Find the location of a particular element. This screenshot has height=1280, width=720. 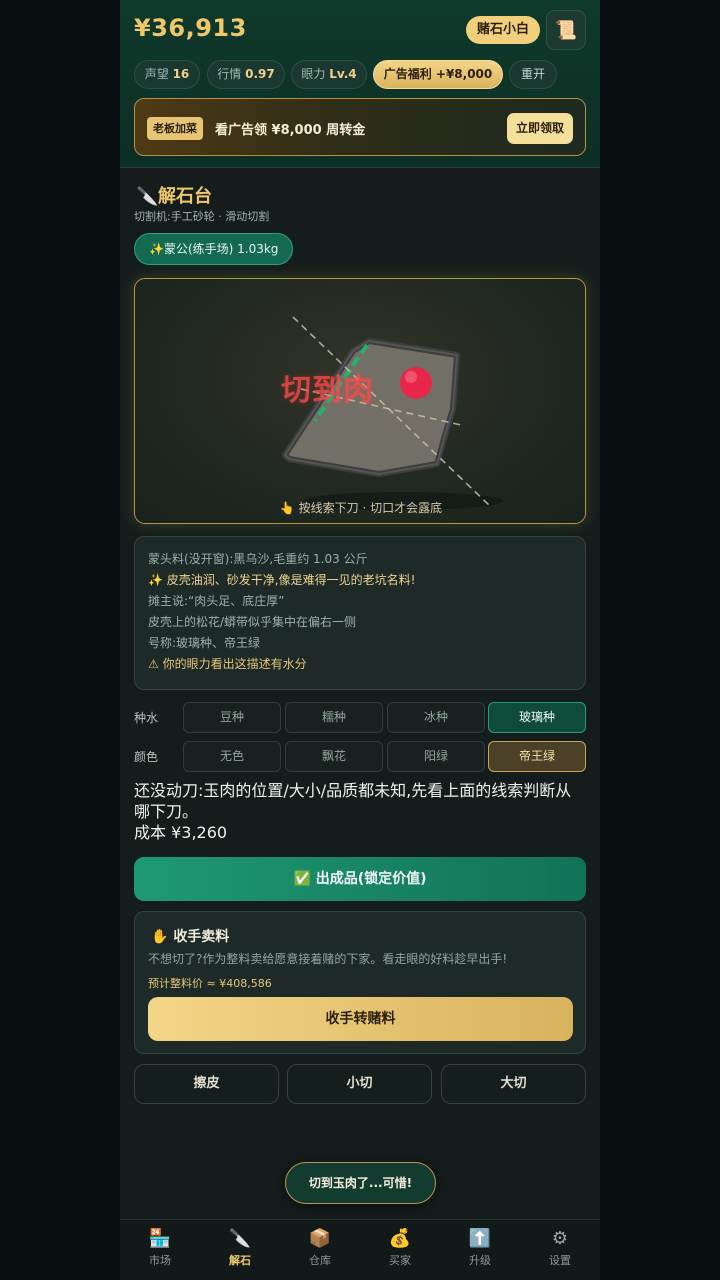

arrow-up-icon: ⬆️ is located at coordinates (480, 1238).